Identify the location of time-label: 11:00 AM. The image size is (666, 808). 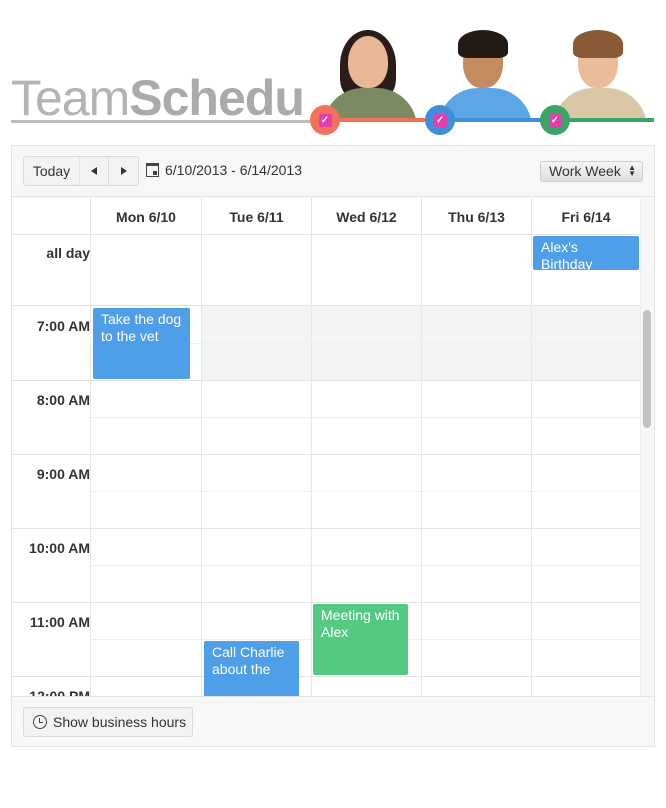
(59, 622).